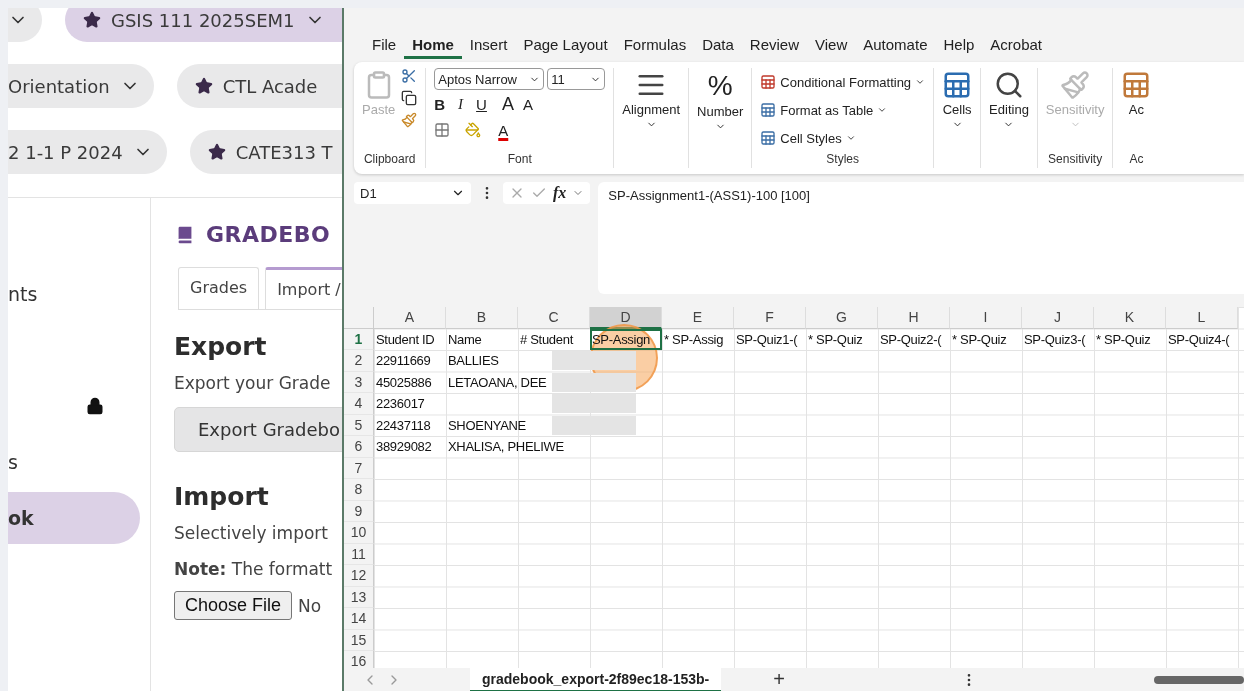  What do you see at coordinates (74, 518) in the screenshot?
I see `sidebar-item: ok` at bounding box center [74, 518].